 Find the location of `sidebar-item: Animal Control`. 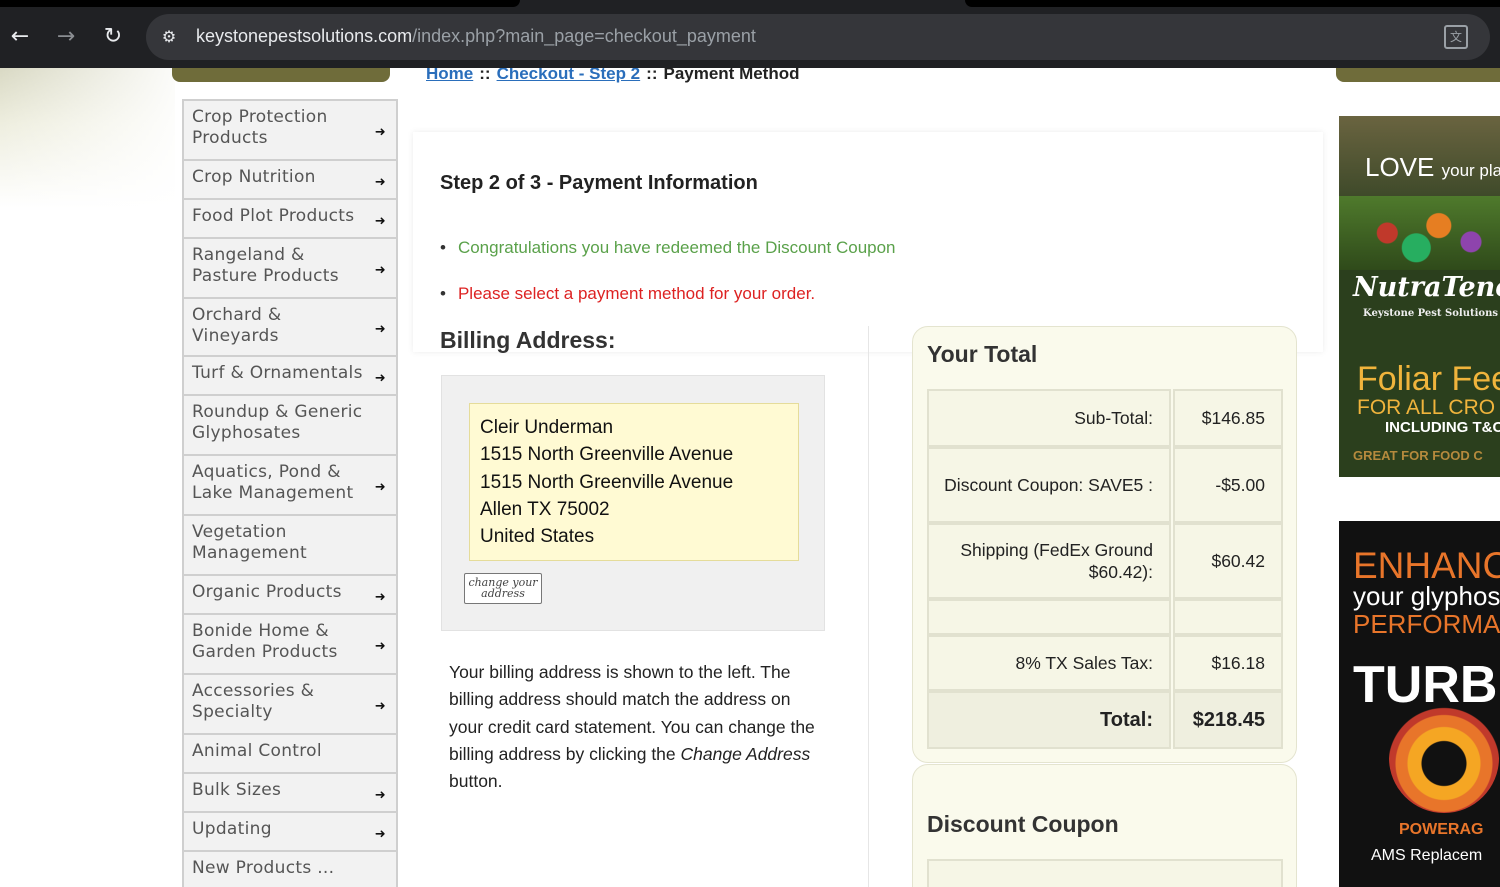

sidebar-item: Animal Control is located at coordinates (290, 752).